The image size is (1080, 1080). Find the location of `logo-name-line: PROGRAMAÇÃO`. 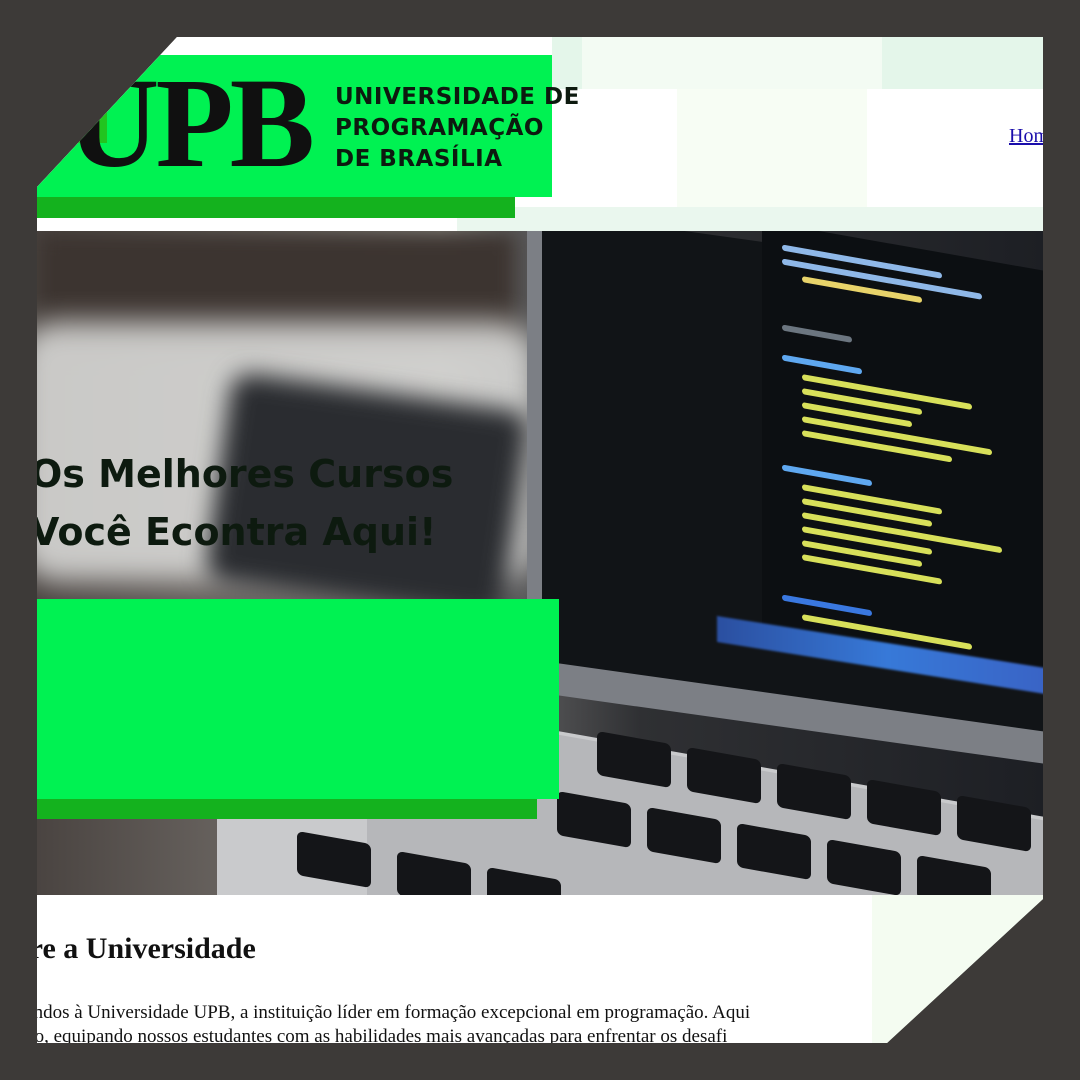

logo-name-line: PROGRAMAÇÃO is located at coordinates (439, 128).